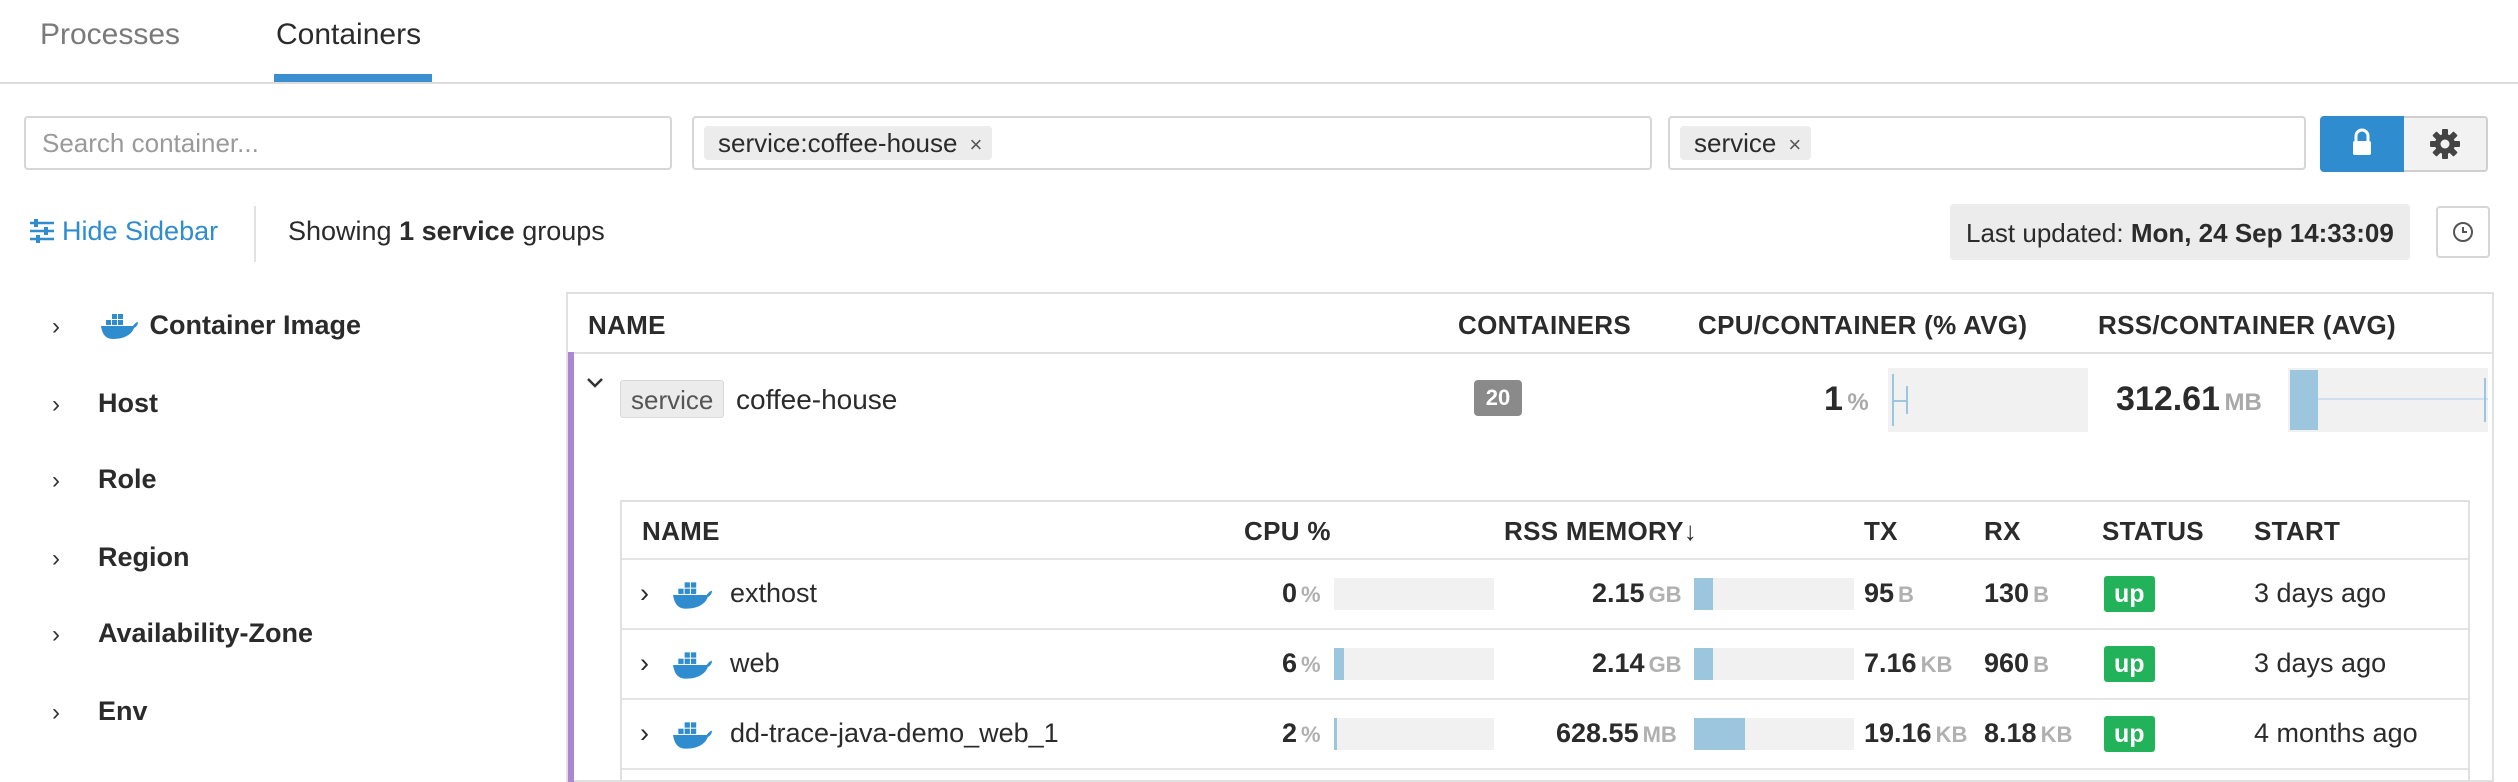  Describe the element at coordinates (2362, 144) in the screenshot. I see `lock-button` at that location.